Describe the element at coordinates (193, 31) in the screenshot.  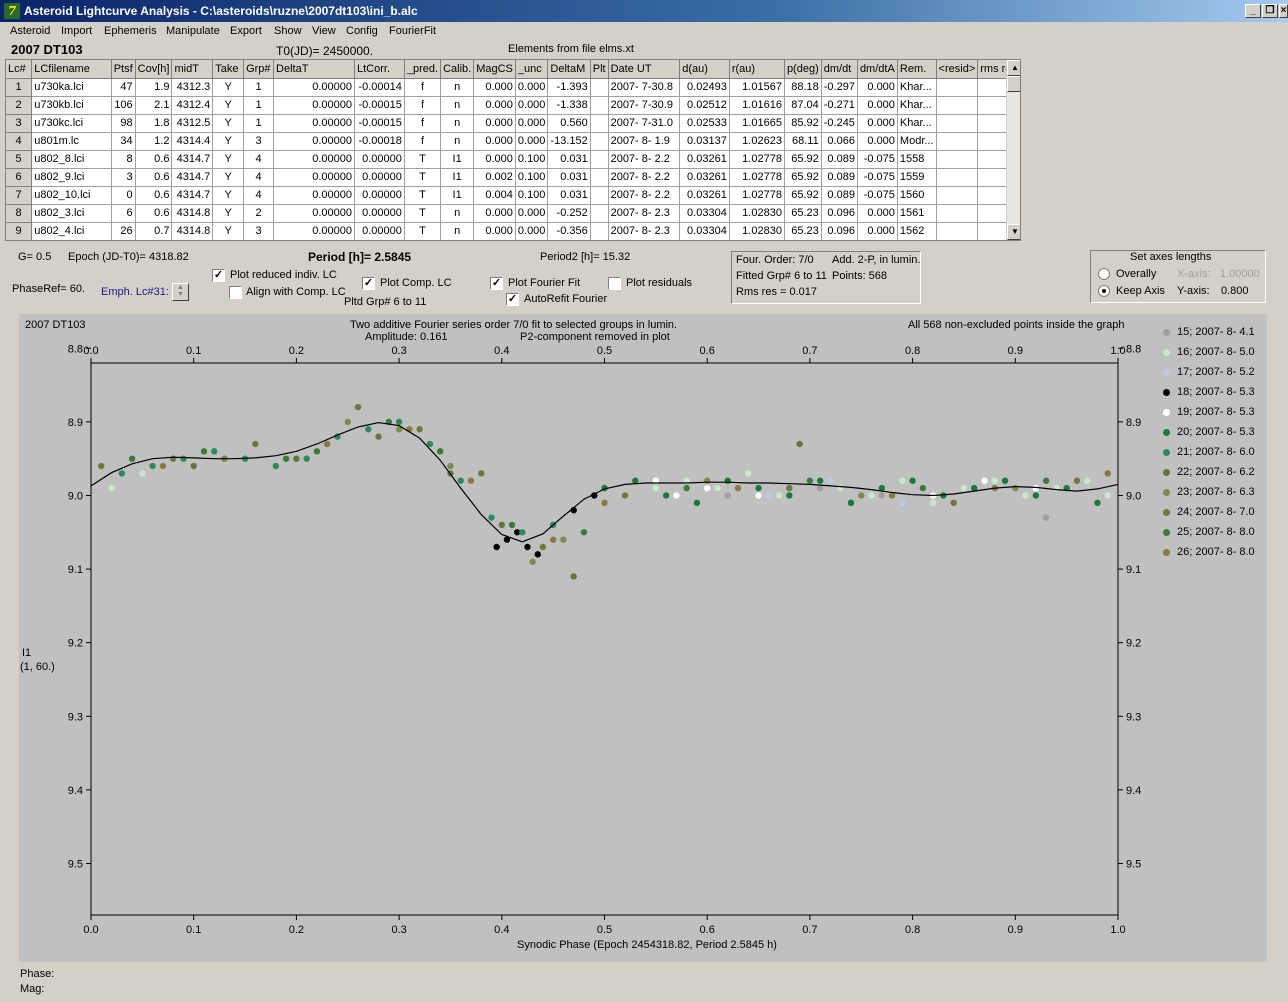
I see `menu-manipulate: Manipulate` at that location.